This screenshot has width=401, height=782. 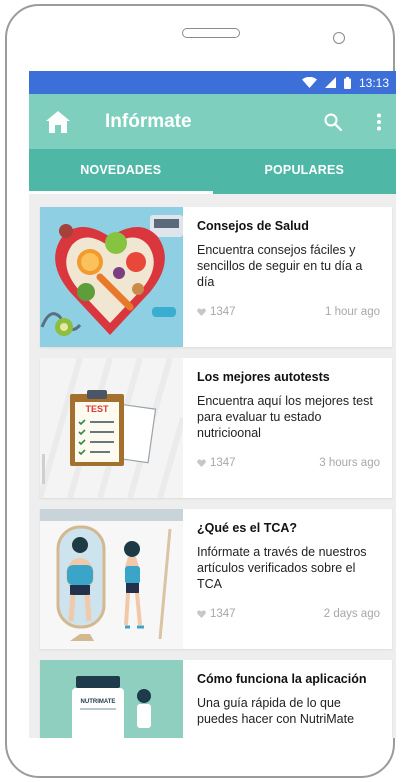 What do you see at coordinates (263, 377) in the screenshot?
I see `article-title: Los mejores autotests` at bounding box center [263, 377].